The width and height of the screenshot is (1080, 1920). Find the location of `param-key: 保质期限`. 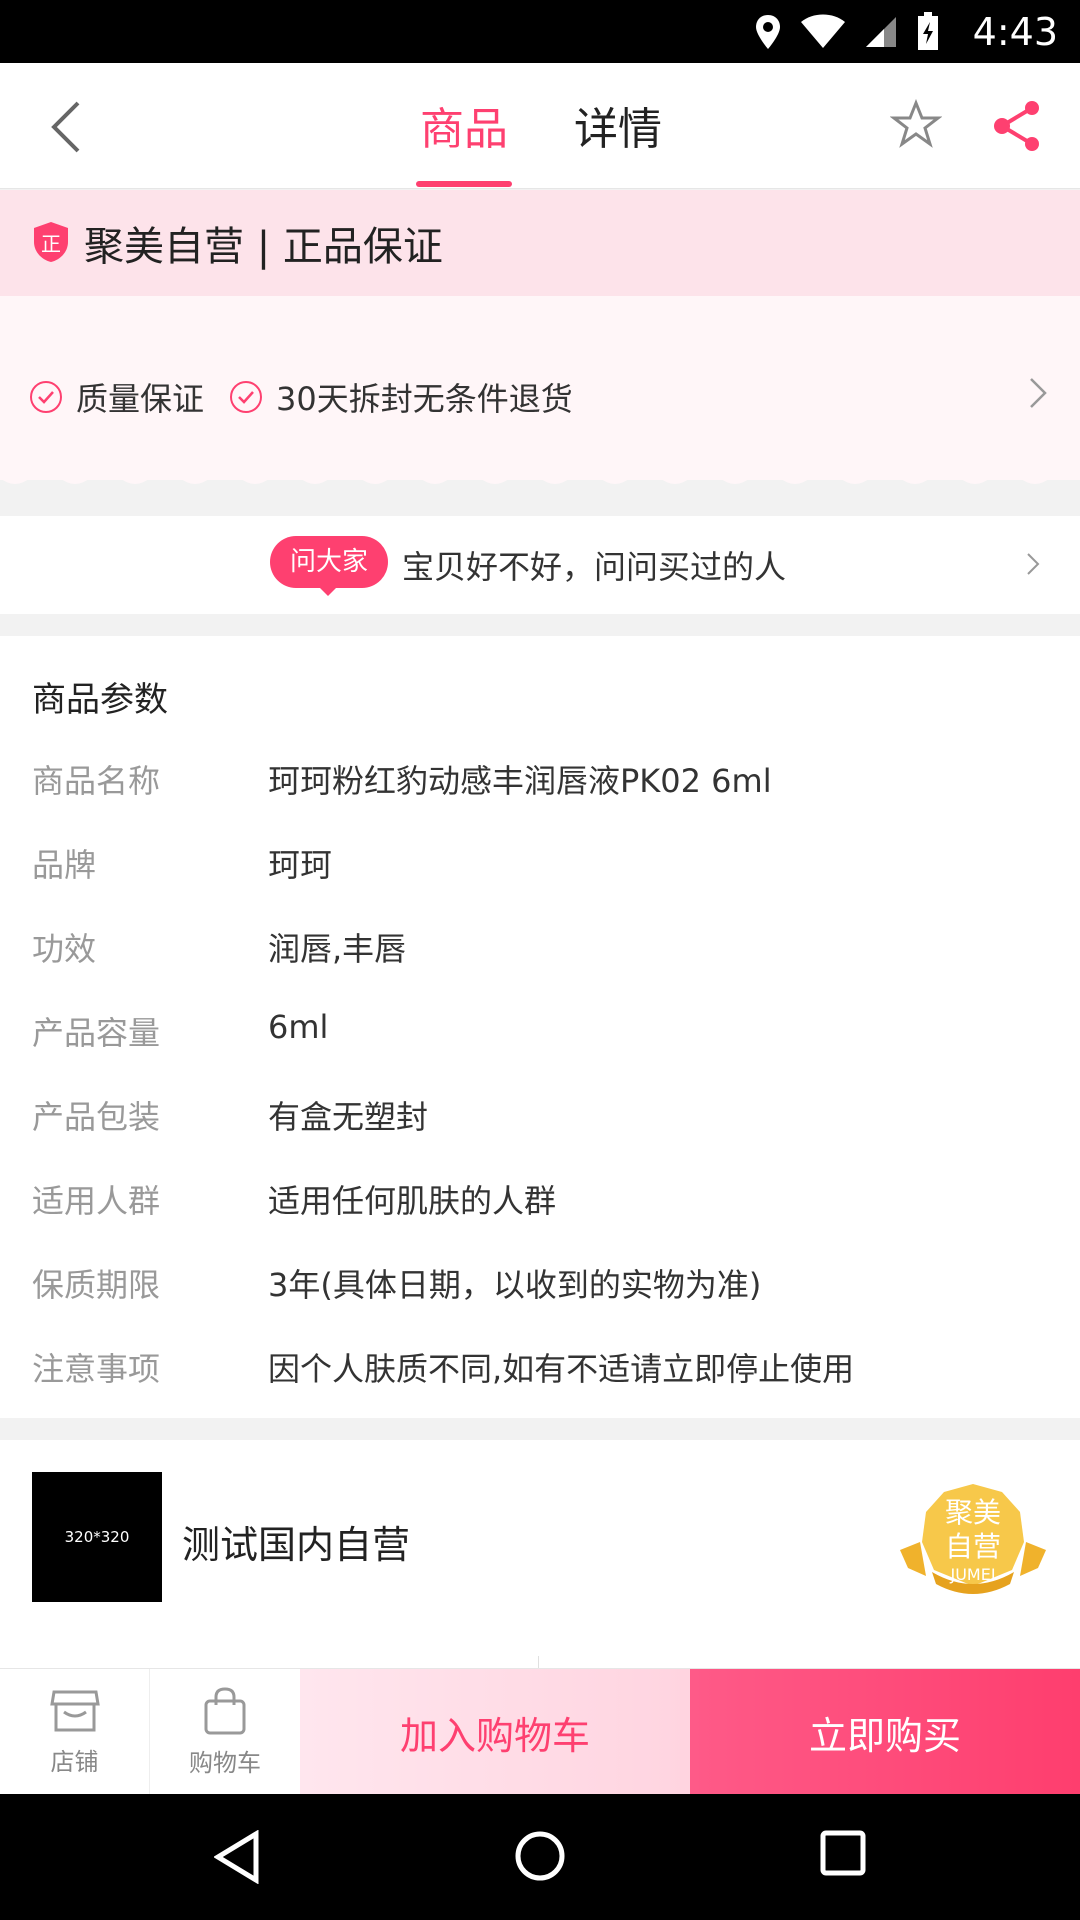

param-key: 保质期限 is located at coordinates (96, 1285).